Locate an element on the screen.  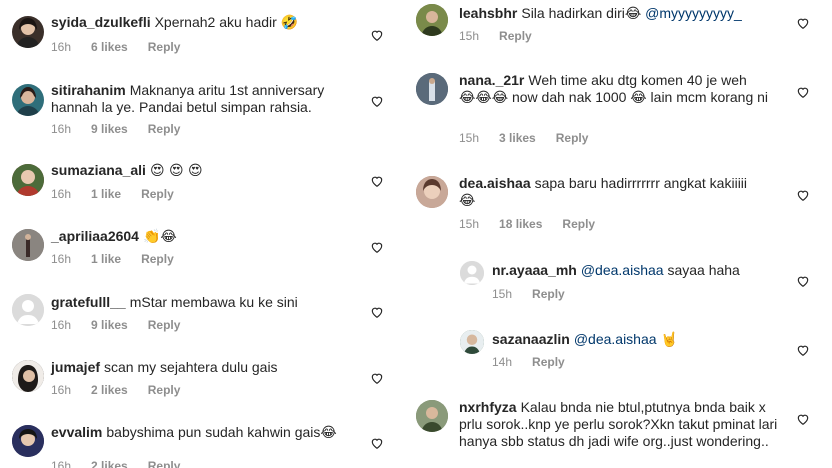
username: nana._21r is located at coordinates (491, 80).